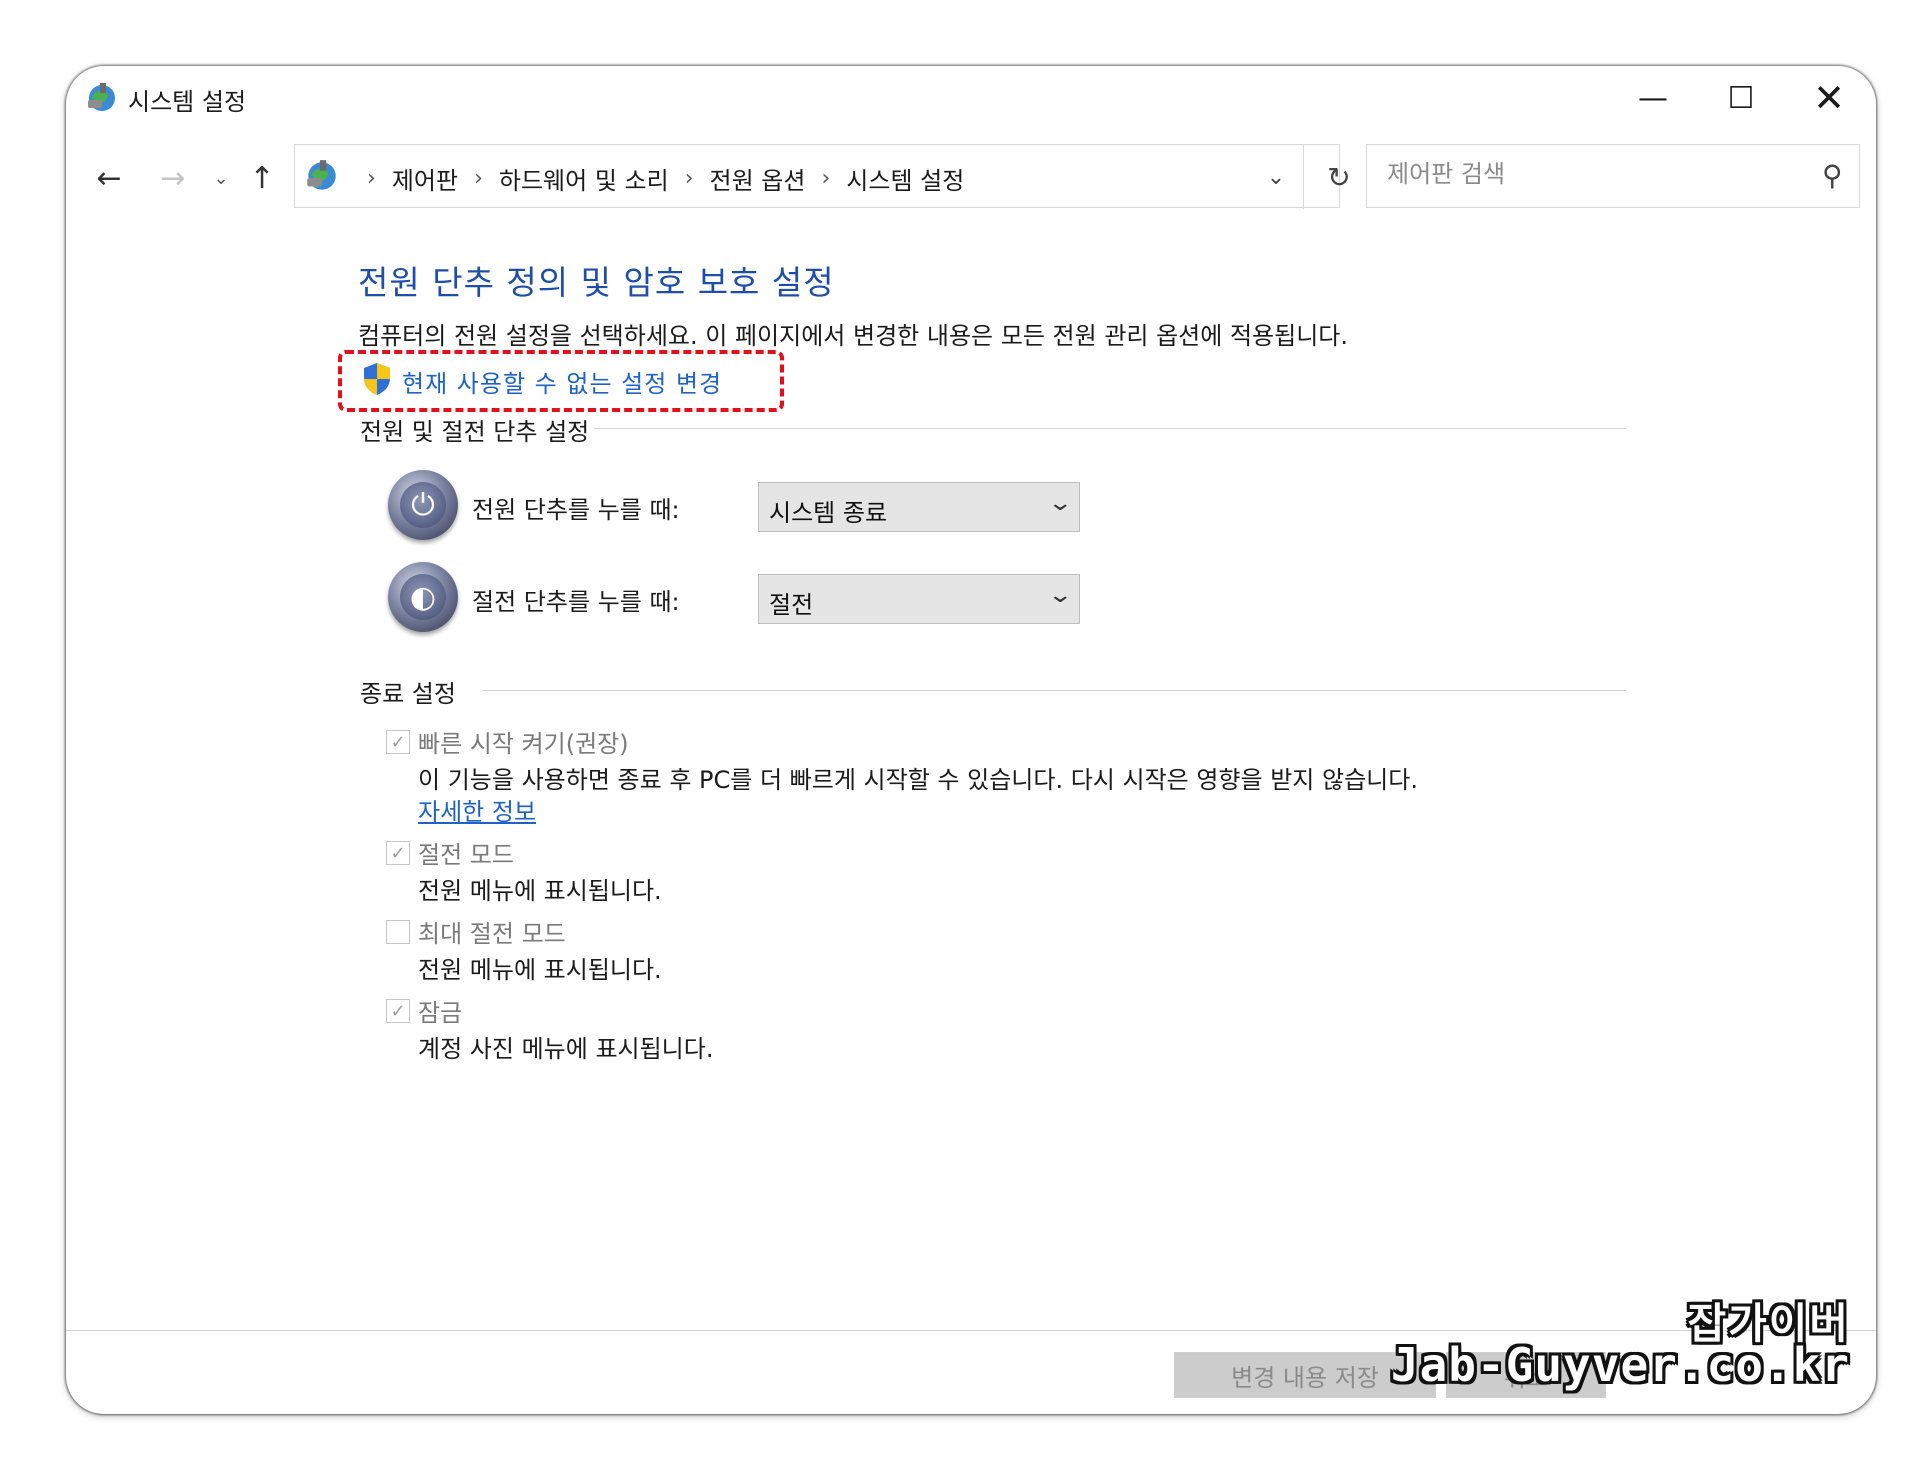  I want to click on shutdown-section-heading: 종료 설정, so click(408, 694).